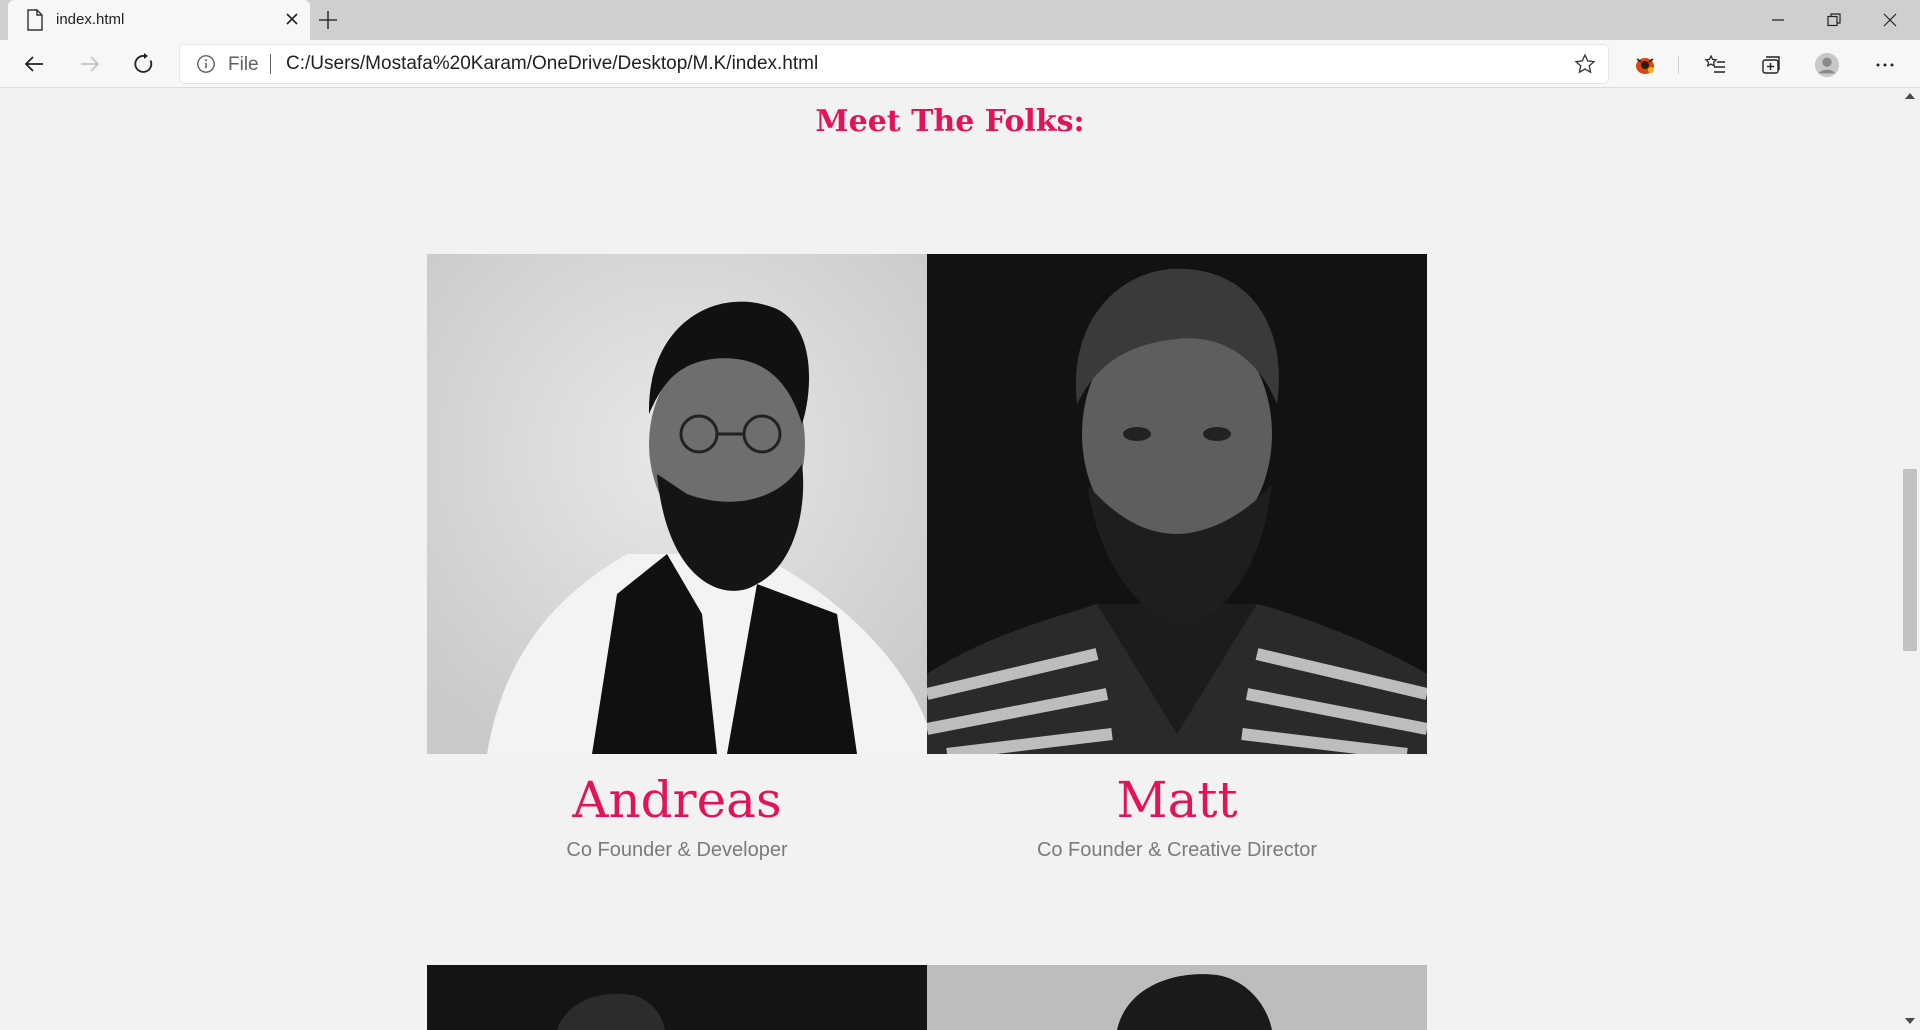  Describe the element at coordinates (677, 504) in the screenshot. I see `team-photo-andreas` at that location.